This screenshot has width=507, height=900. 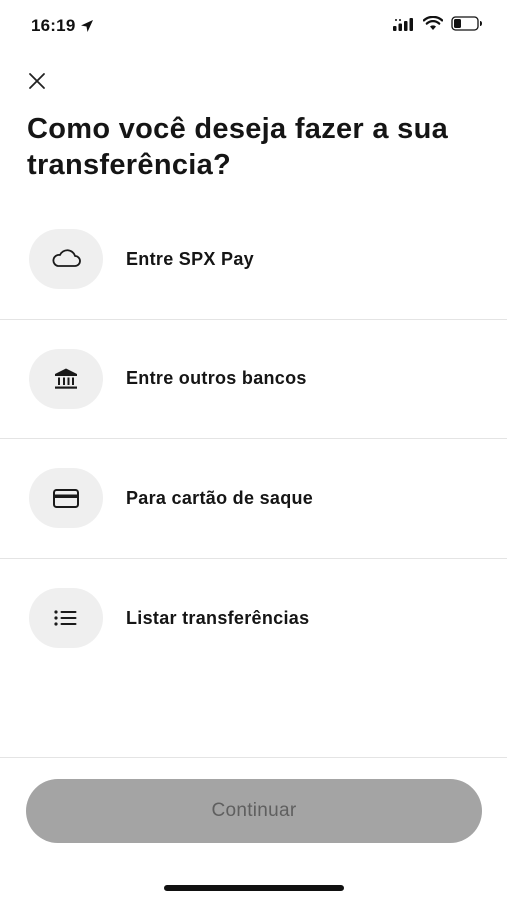 I want to click on status-bar: 16:19, so click(x=253, y=26).